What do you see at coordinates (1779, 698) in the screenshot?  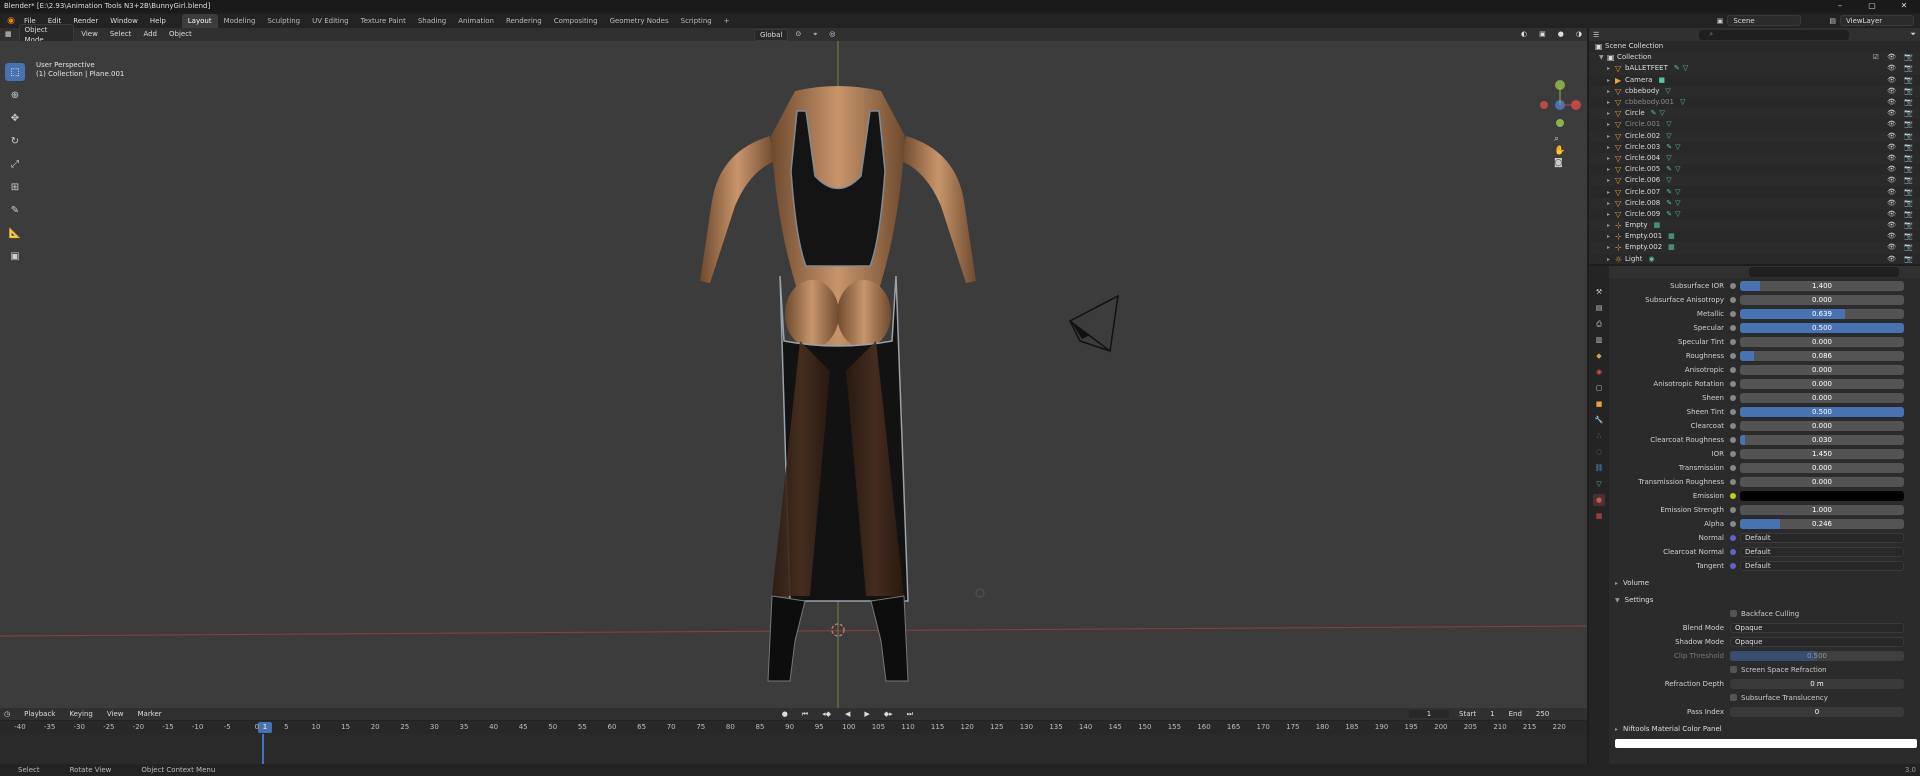 I see `sss-translucency-checkbox: Subsurface Translucency` at bounding box center [1779, 698].